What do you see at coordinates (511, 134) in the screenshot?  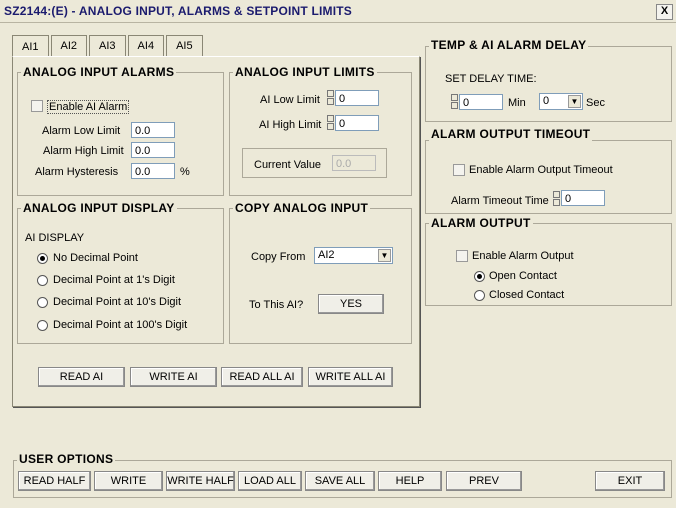 I see `alarm-timeout-title: ALARM OUTPUT TIMEOUT` at bounding box center [511, 134].